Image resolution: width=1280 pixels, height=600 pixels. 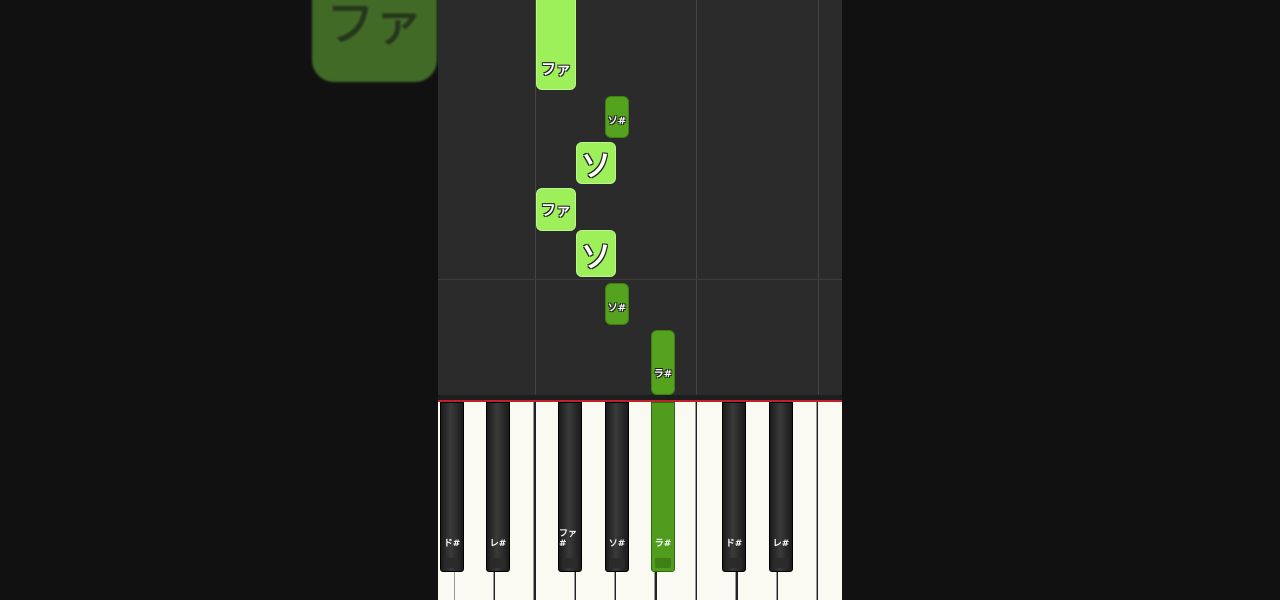 What do you see at coordinates (568, 539) in the screenshot?
I see `key-label: ファ#` at bounding box center [568, 539].